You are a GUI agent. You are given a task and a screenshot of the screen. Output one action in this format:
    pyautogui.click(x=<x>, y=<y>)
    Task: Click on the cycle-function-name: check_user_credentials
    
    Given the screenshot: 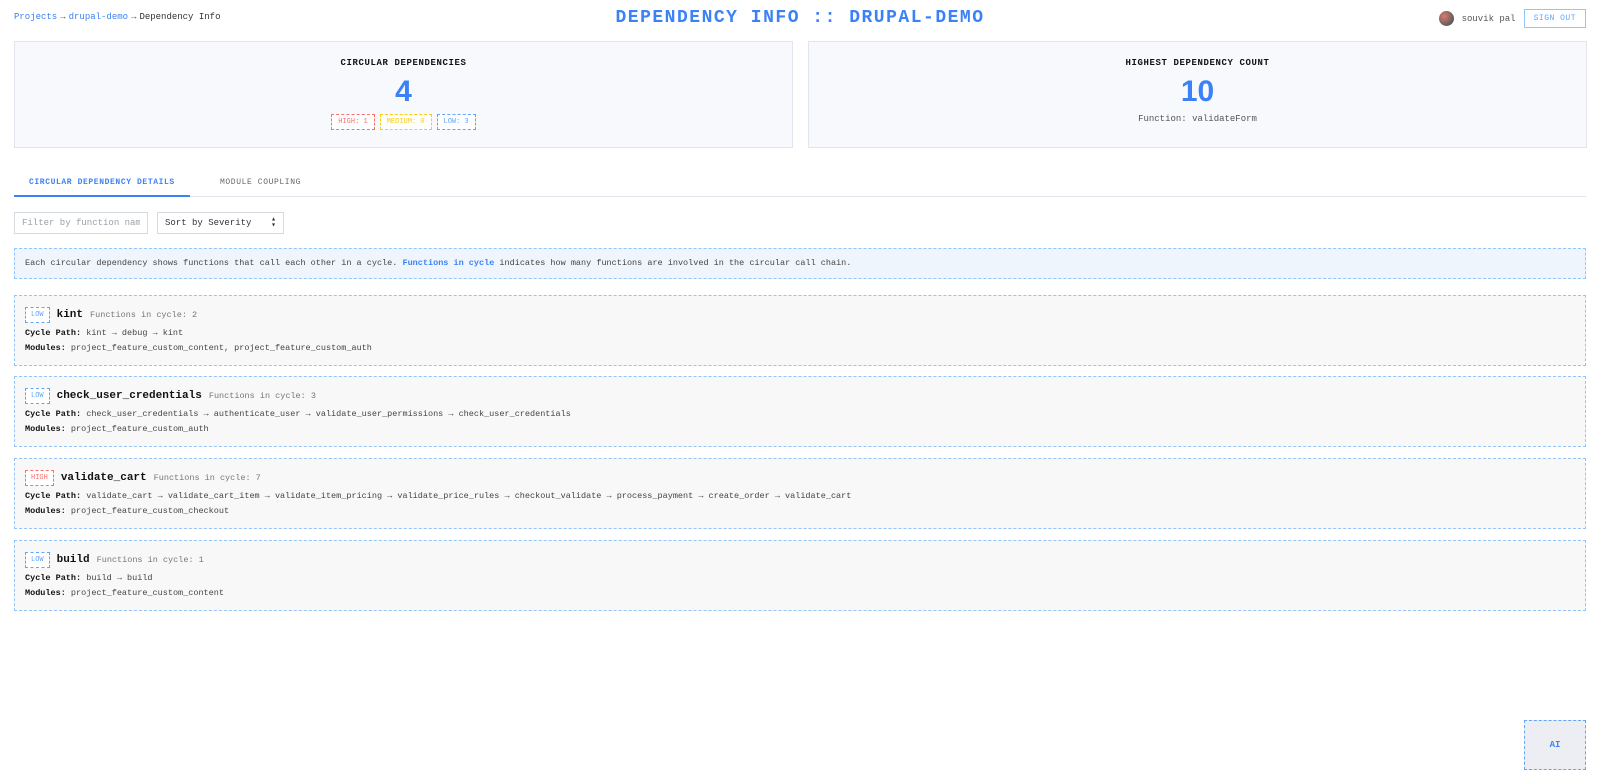 What is the action you would take?
    pyautogui.click(x=129, y=395)
    